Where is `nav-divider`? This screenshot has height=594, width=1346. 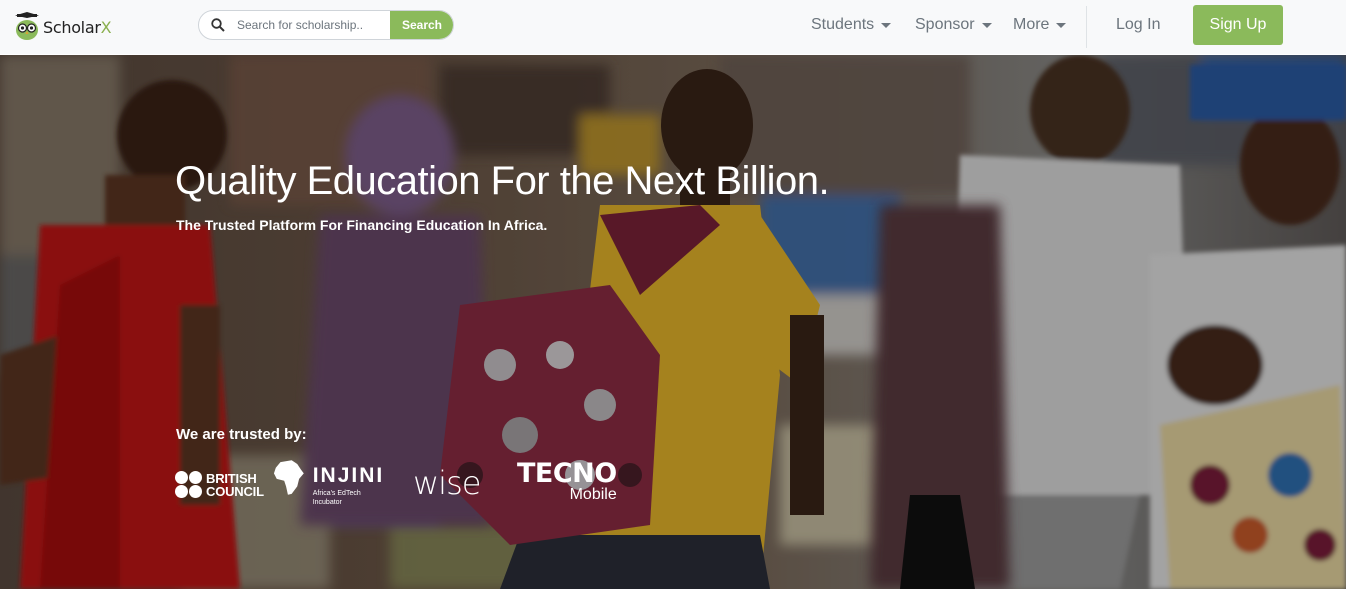 nav-divider is located at coordinates (1086, 27).